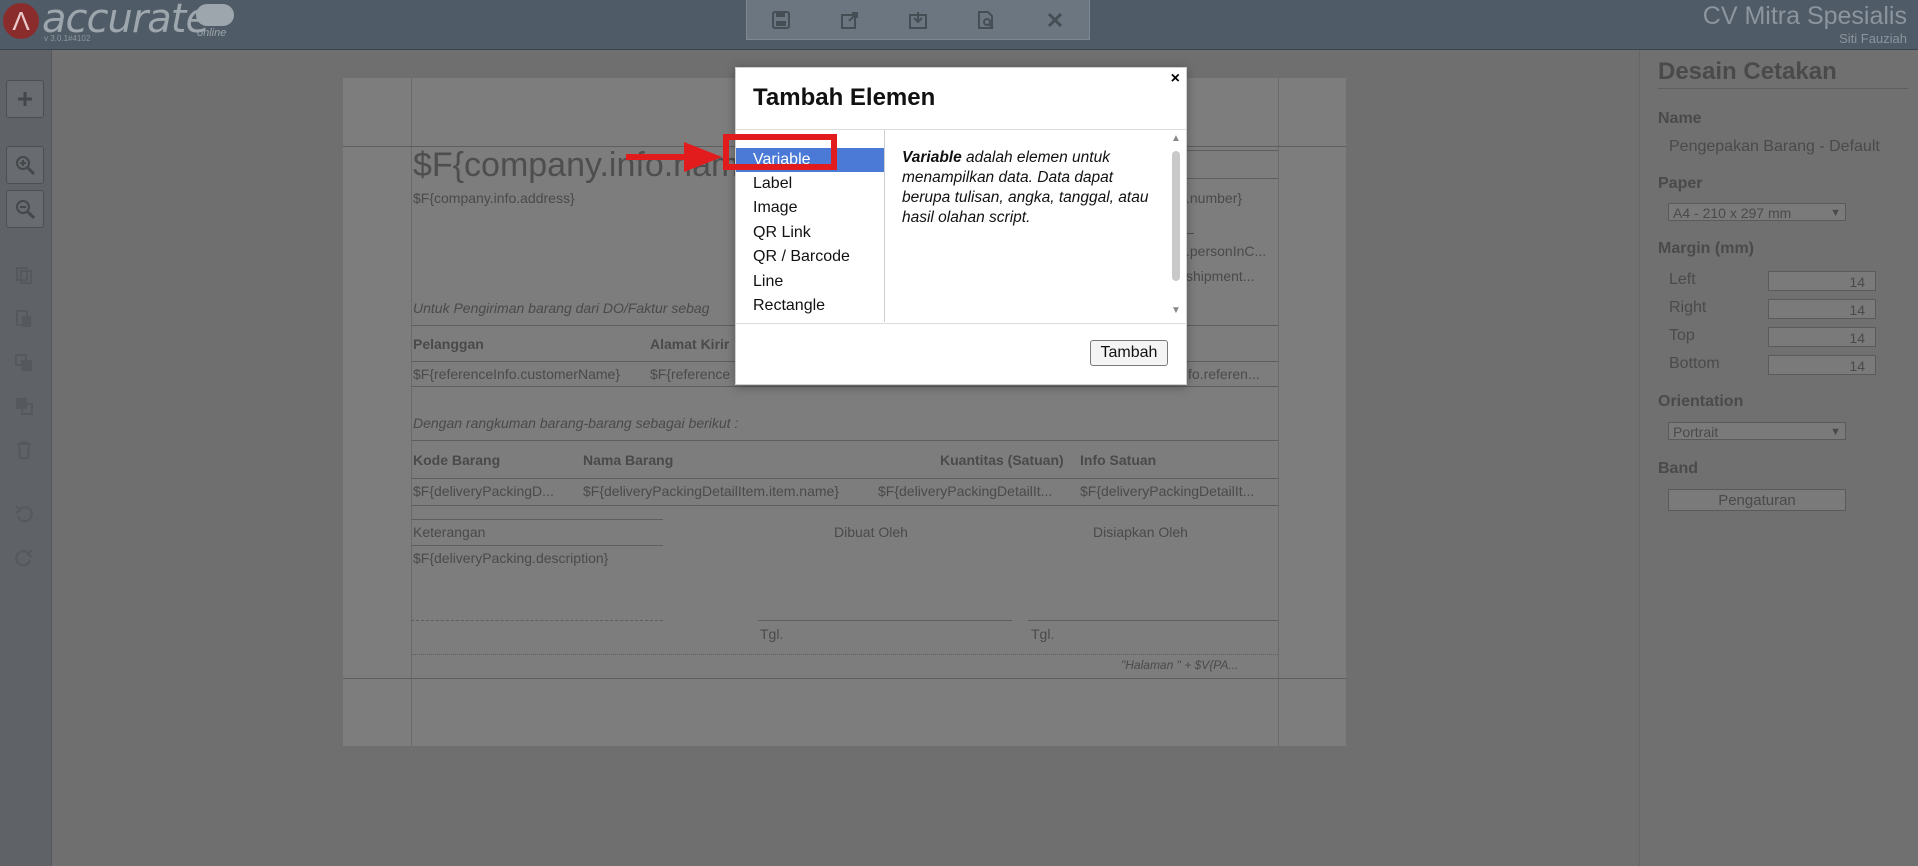  Describe the element at coordinates (810, 306) in the screenshot. I see `list-item-rectangle: Rectangle` at that location.